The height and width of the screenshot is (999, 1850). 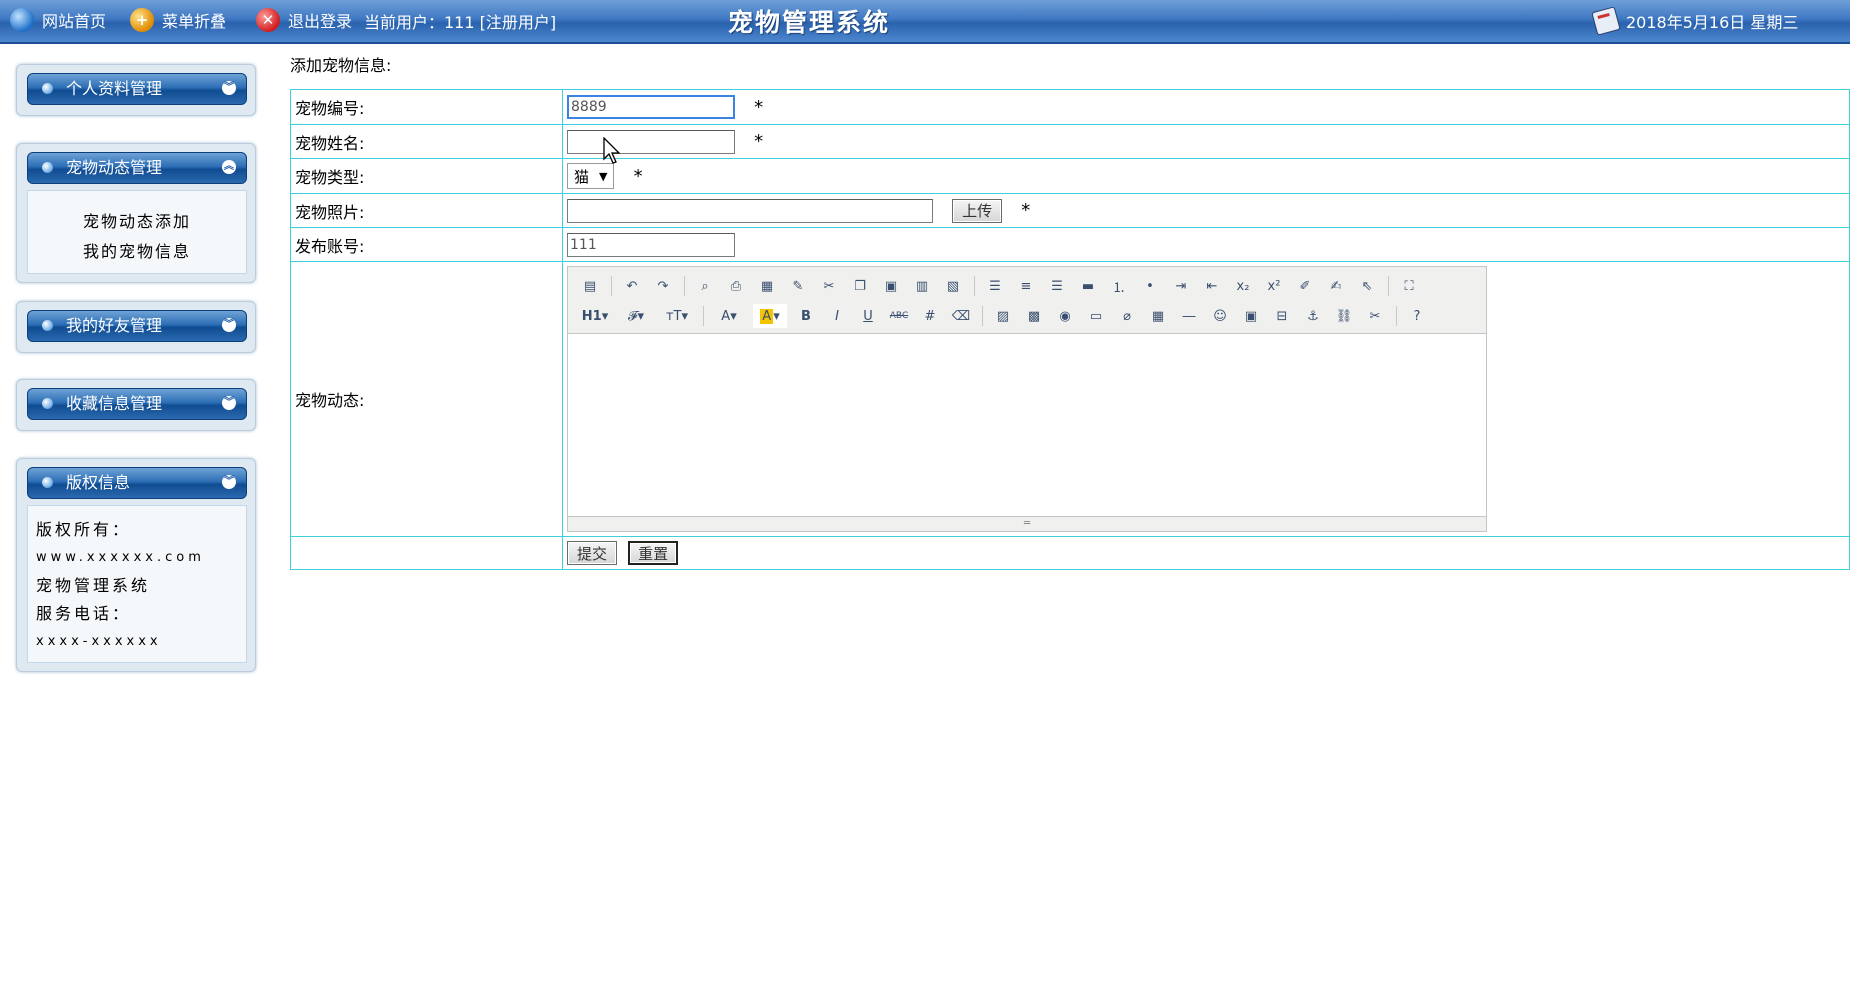 I want to click on sidebar-header-friends: 我的好友管理 ︾, so click(x=137, y=326).